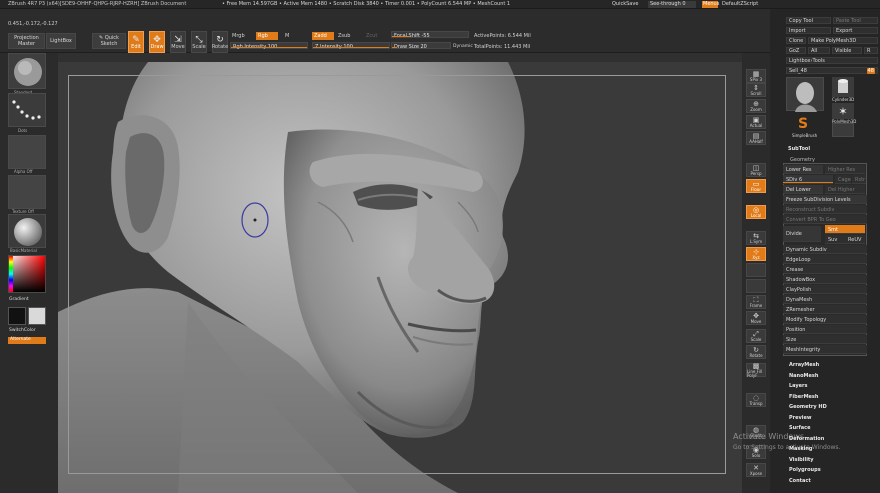  Describe the element at coordinates (37, 316) in the screenshot. I see `secondary-color-swatch` at that location.